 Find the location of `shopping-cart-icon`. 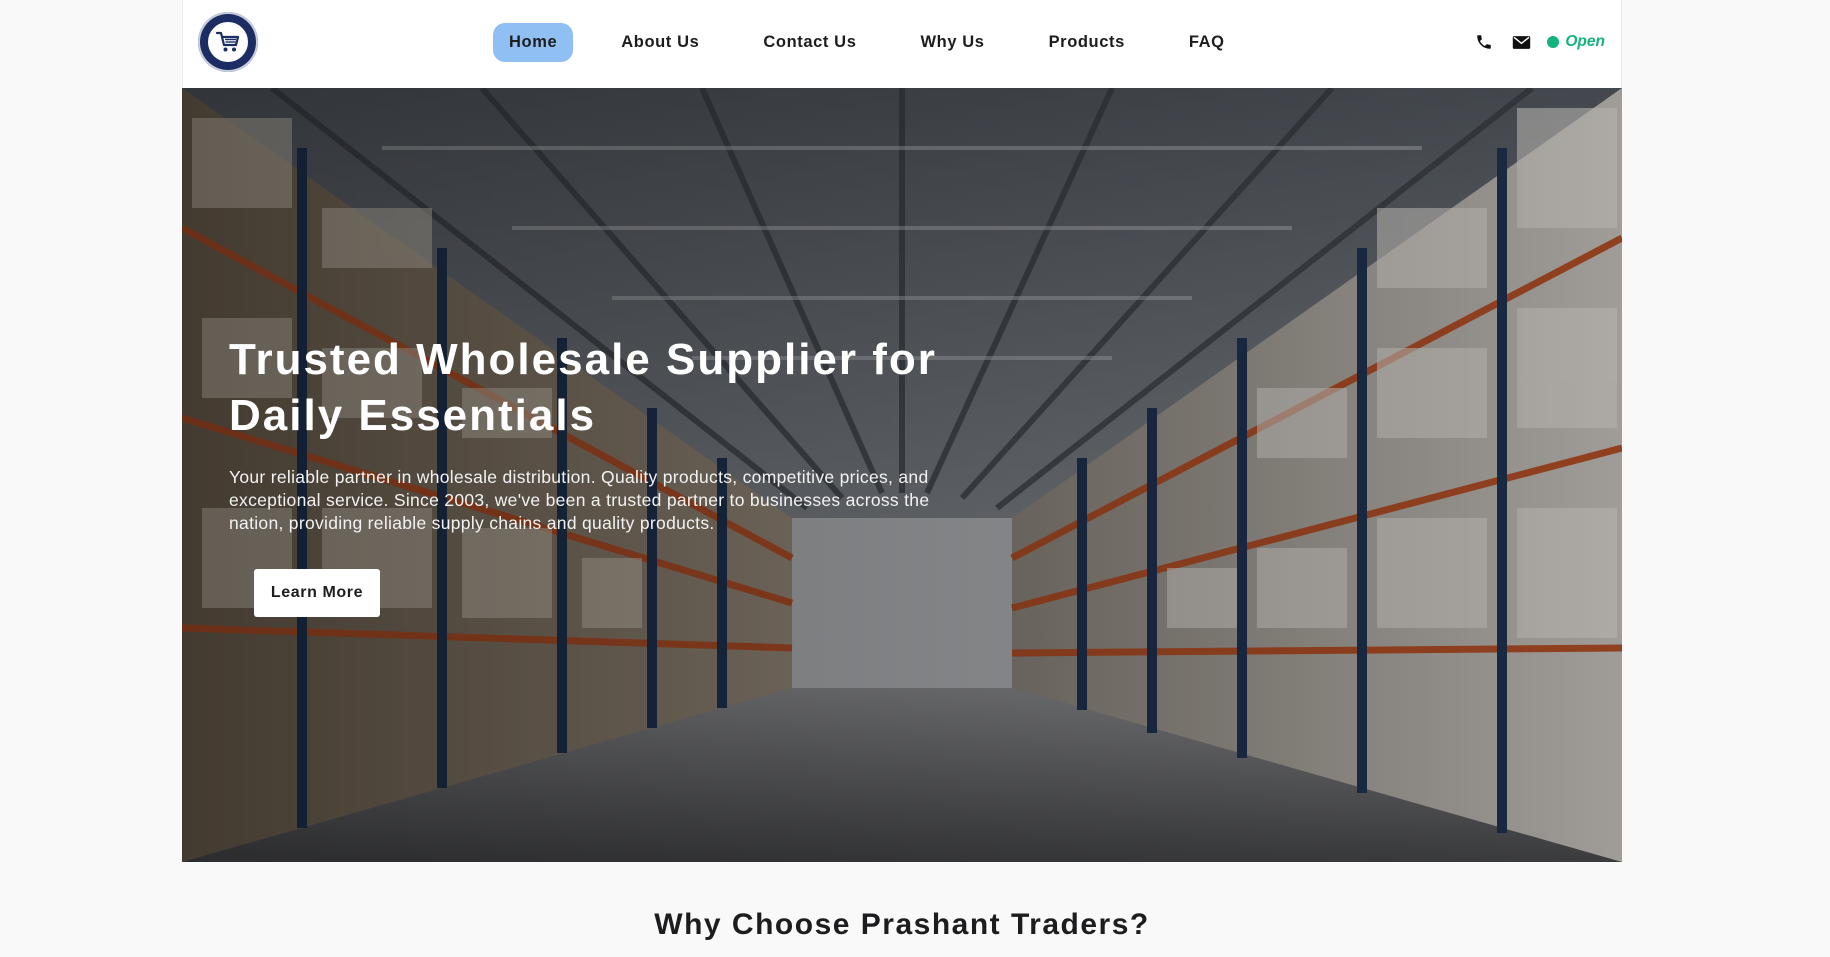

shopping-cart-icon is located at coordinates (227, 41).